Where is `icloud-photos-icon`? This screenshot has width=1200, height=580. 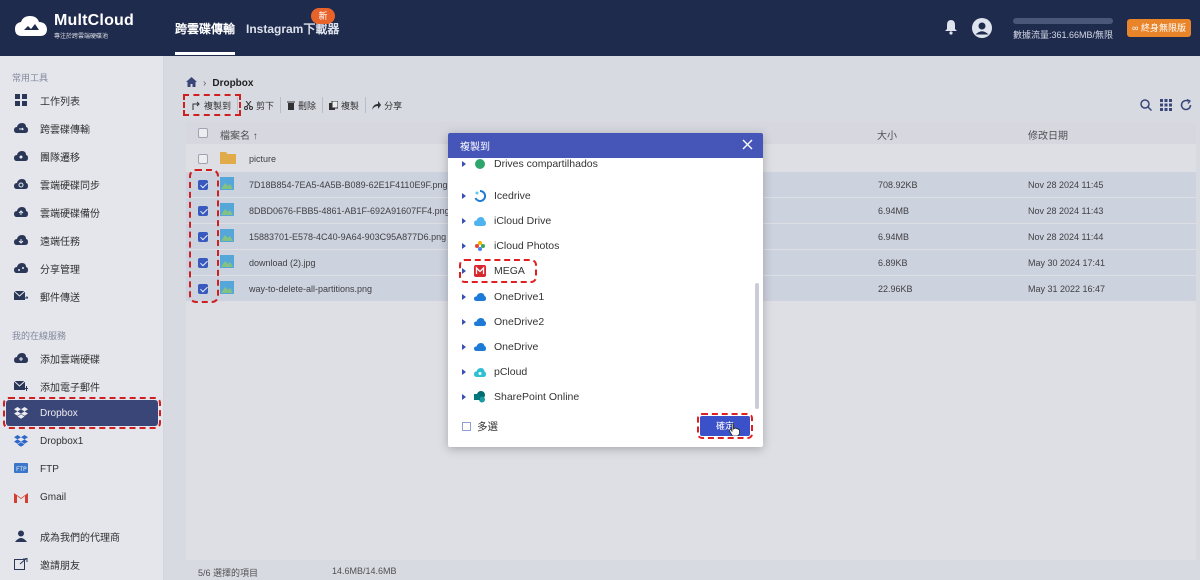
icloud-photos-icon is located at coordinates (480, 246).